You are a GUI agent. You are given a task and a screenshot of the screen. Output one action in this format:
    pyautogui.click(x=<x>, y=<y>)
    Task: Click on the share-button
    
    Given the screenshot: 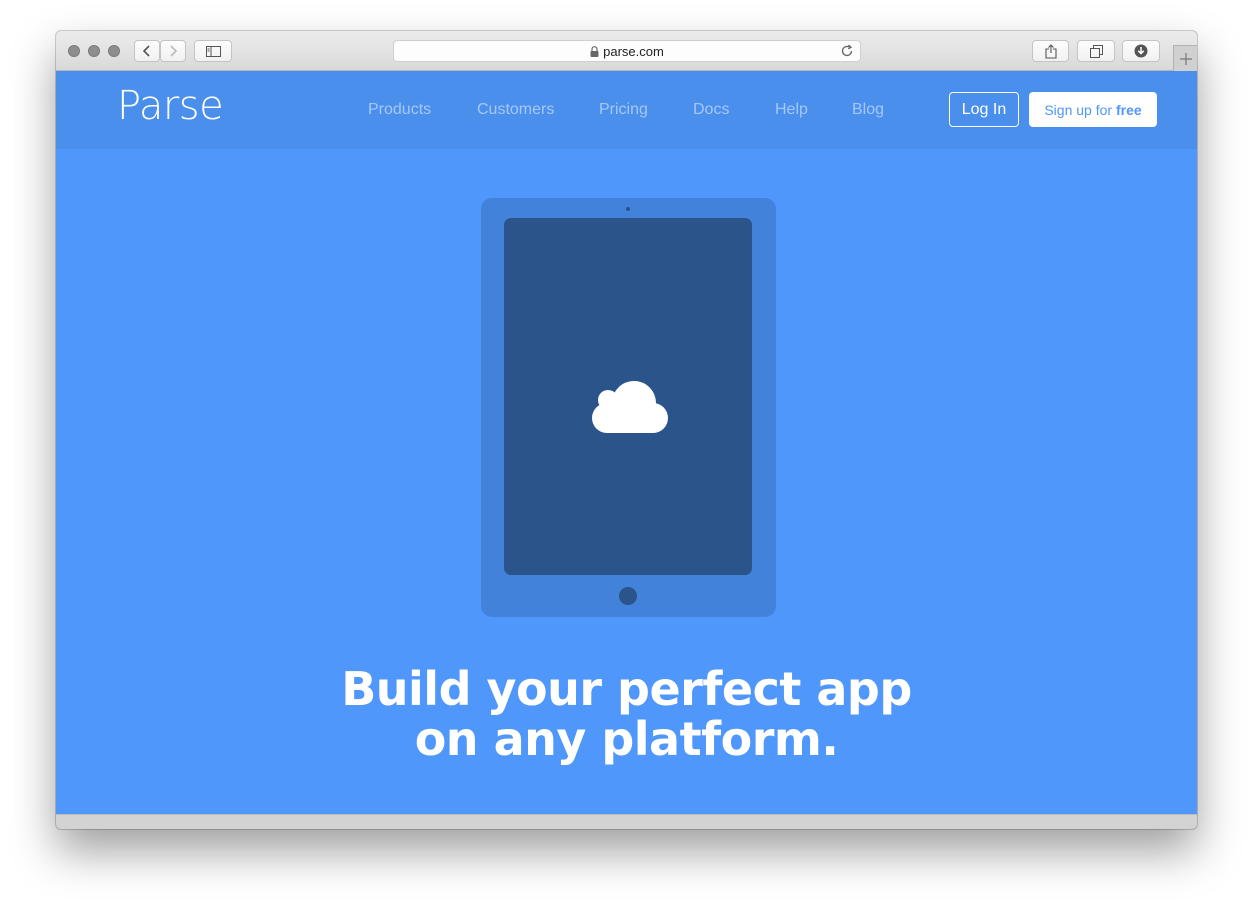 What is the action you would take?
    pyautogui.click(x=1050, y=51)
    